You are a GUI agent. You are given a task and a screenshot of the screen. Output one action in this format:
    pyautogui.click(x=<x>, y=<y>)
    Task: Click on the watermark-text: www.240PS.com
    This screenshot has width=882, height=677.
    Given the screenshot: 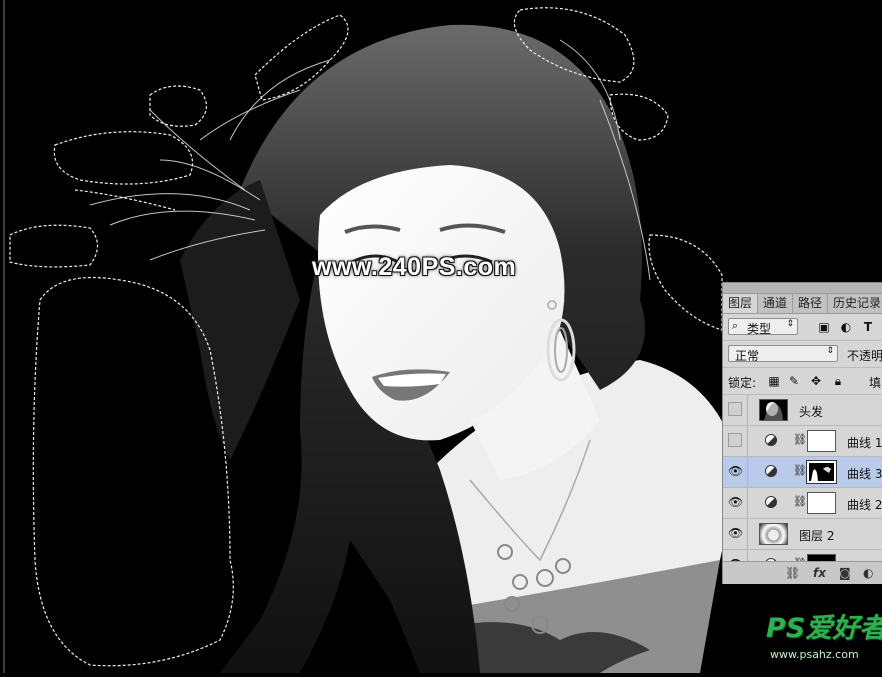 What is the action you would take?
    pyautogui.click(x=414, y=267)
    